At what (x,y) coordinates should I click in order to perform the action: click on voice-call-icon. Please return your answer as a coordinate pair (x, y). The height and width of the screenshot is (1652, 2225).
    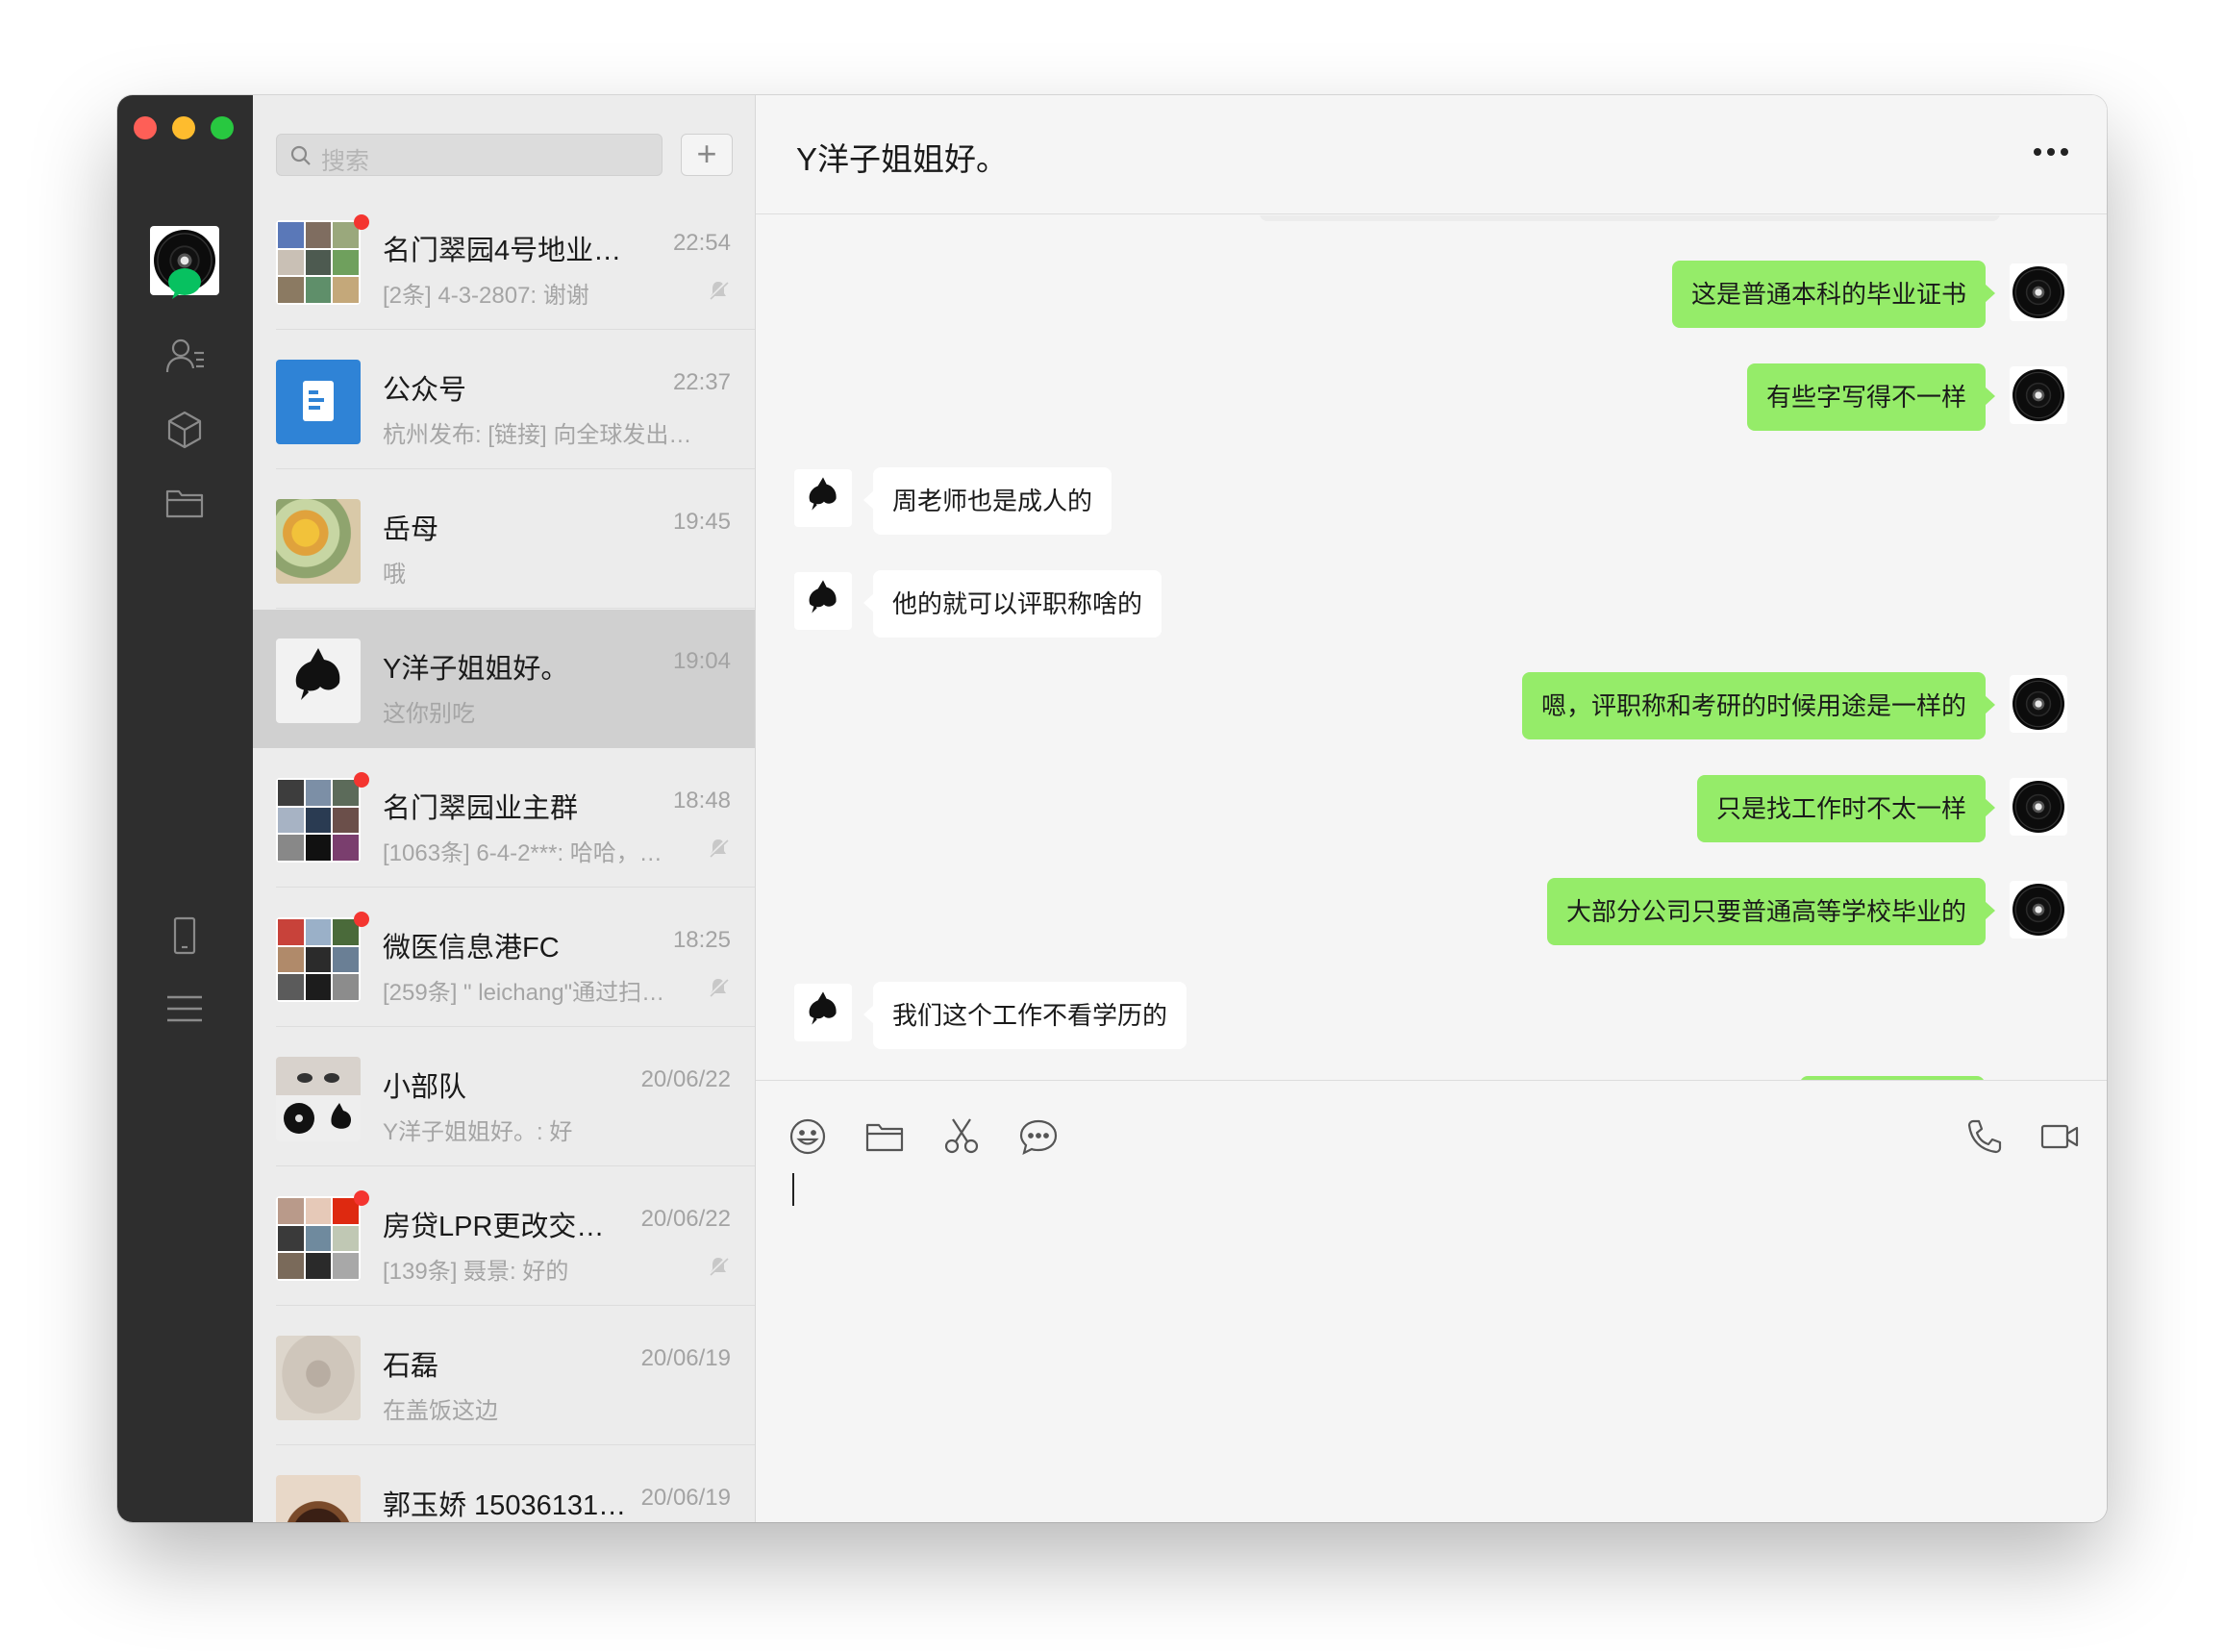
    Looking at the image, I should click on (1985, 1136).